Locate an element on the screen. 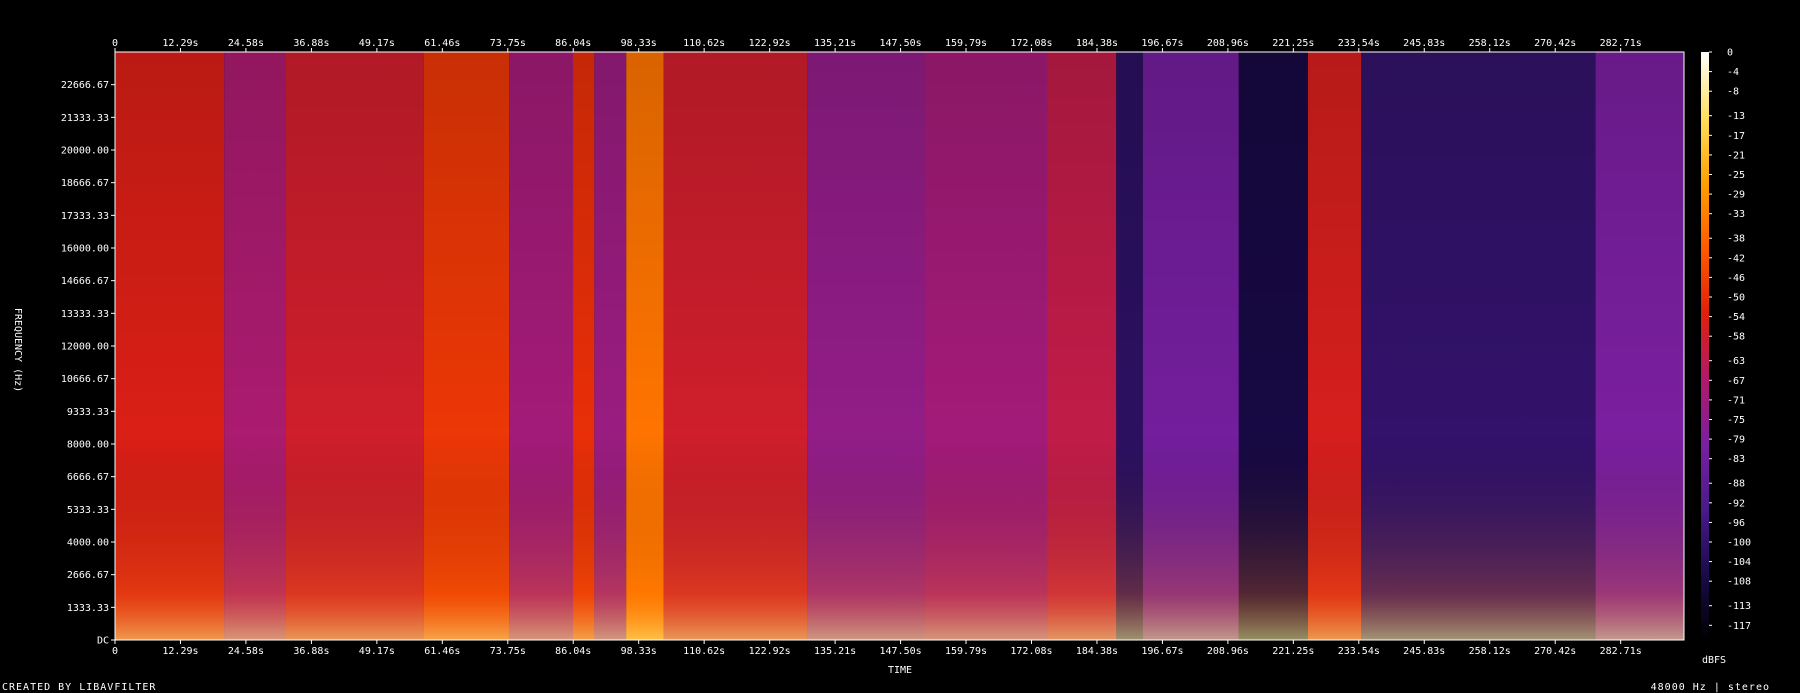  y-tick-label: 16000.00 is located at coordinates (85, 249).